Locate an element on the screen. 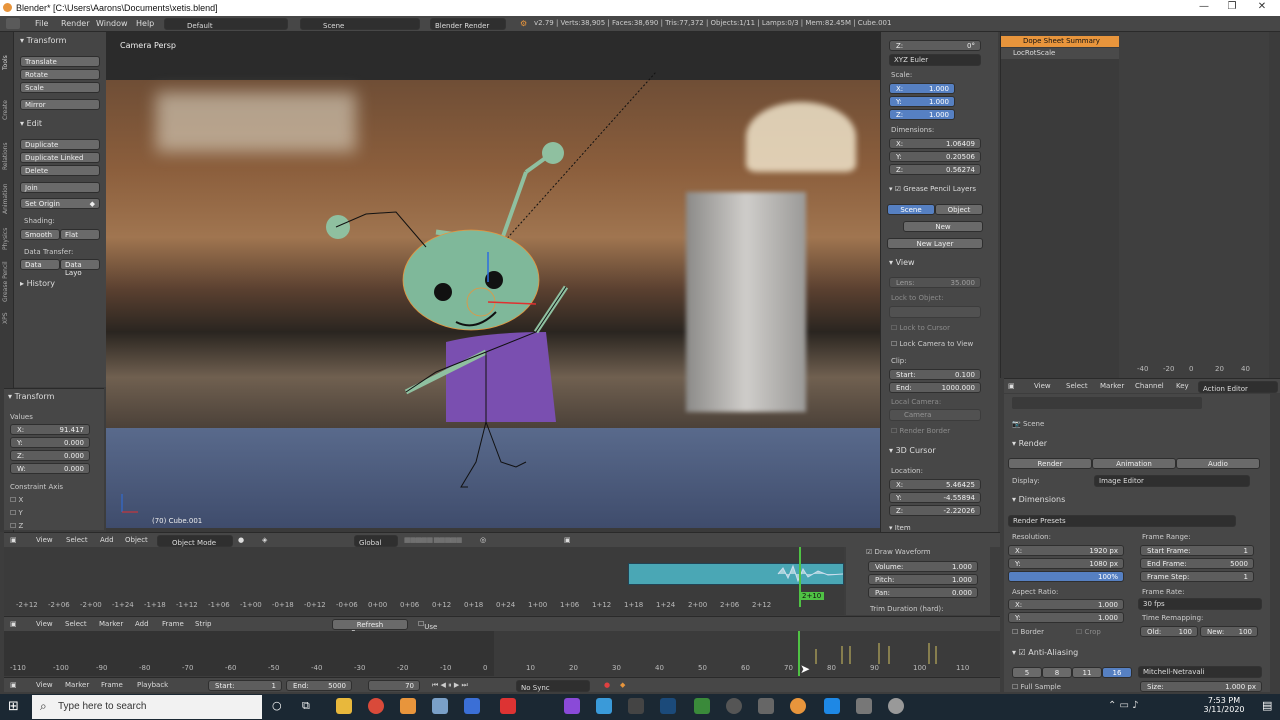 The height and width of the screenshot is (720, 1280). render-presets-select: Render Presets is located at coordinates (1122, 521).